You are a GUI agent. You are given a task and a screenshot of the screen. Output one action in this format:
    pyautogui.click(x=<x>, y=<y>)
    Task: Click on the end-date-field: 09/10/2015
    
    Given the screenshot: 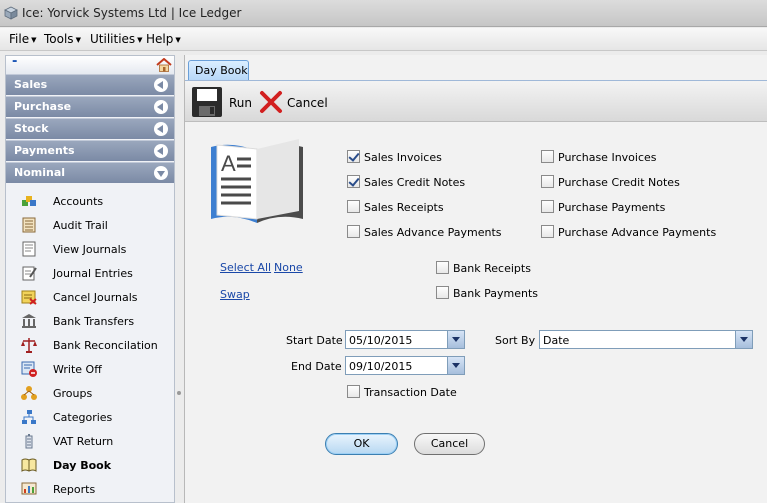 What is the action you would take?
    pyautogui.click(x=405, y=365)
    